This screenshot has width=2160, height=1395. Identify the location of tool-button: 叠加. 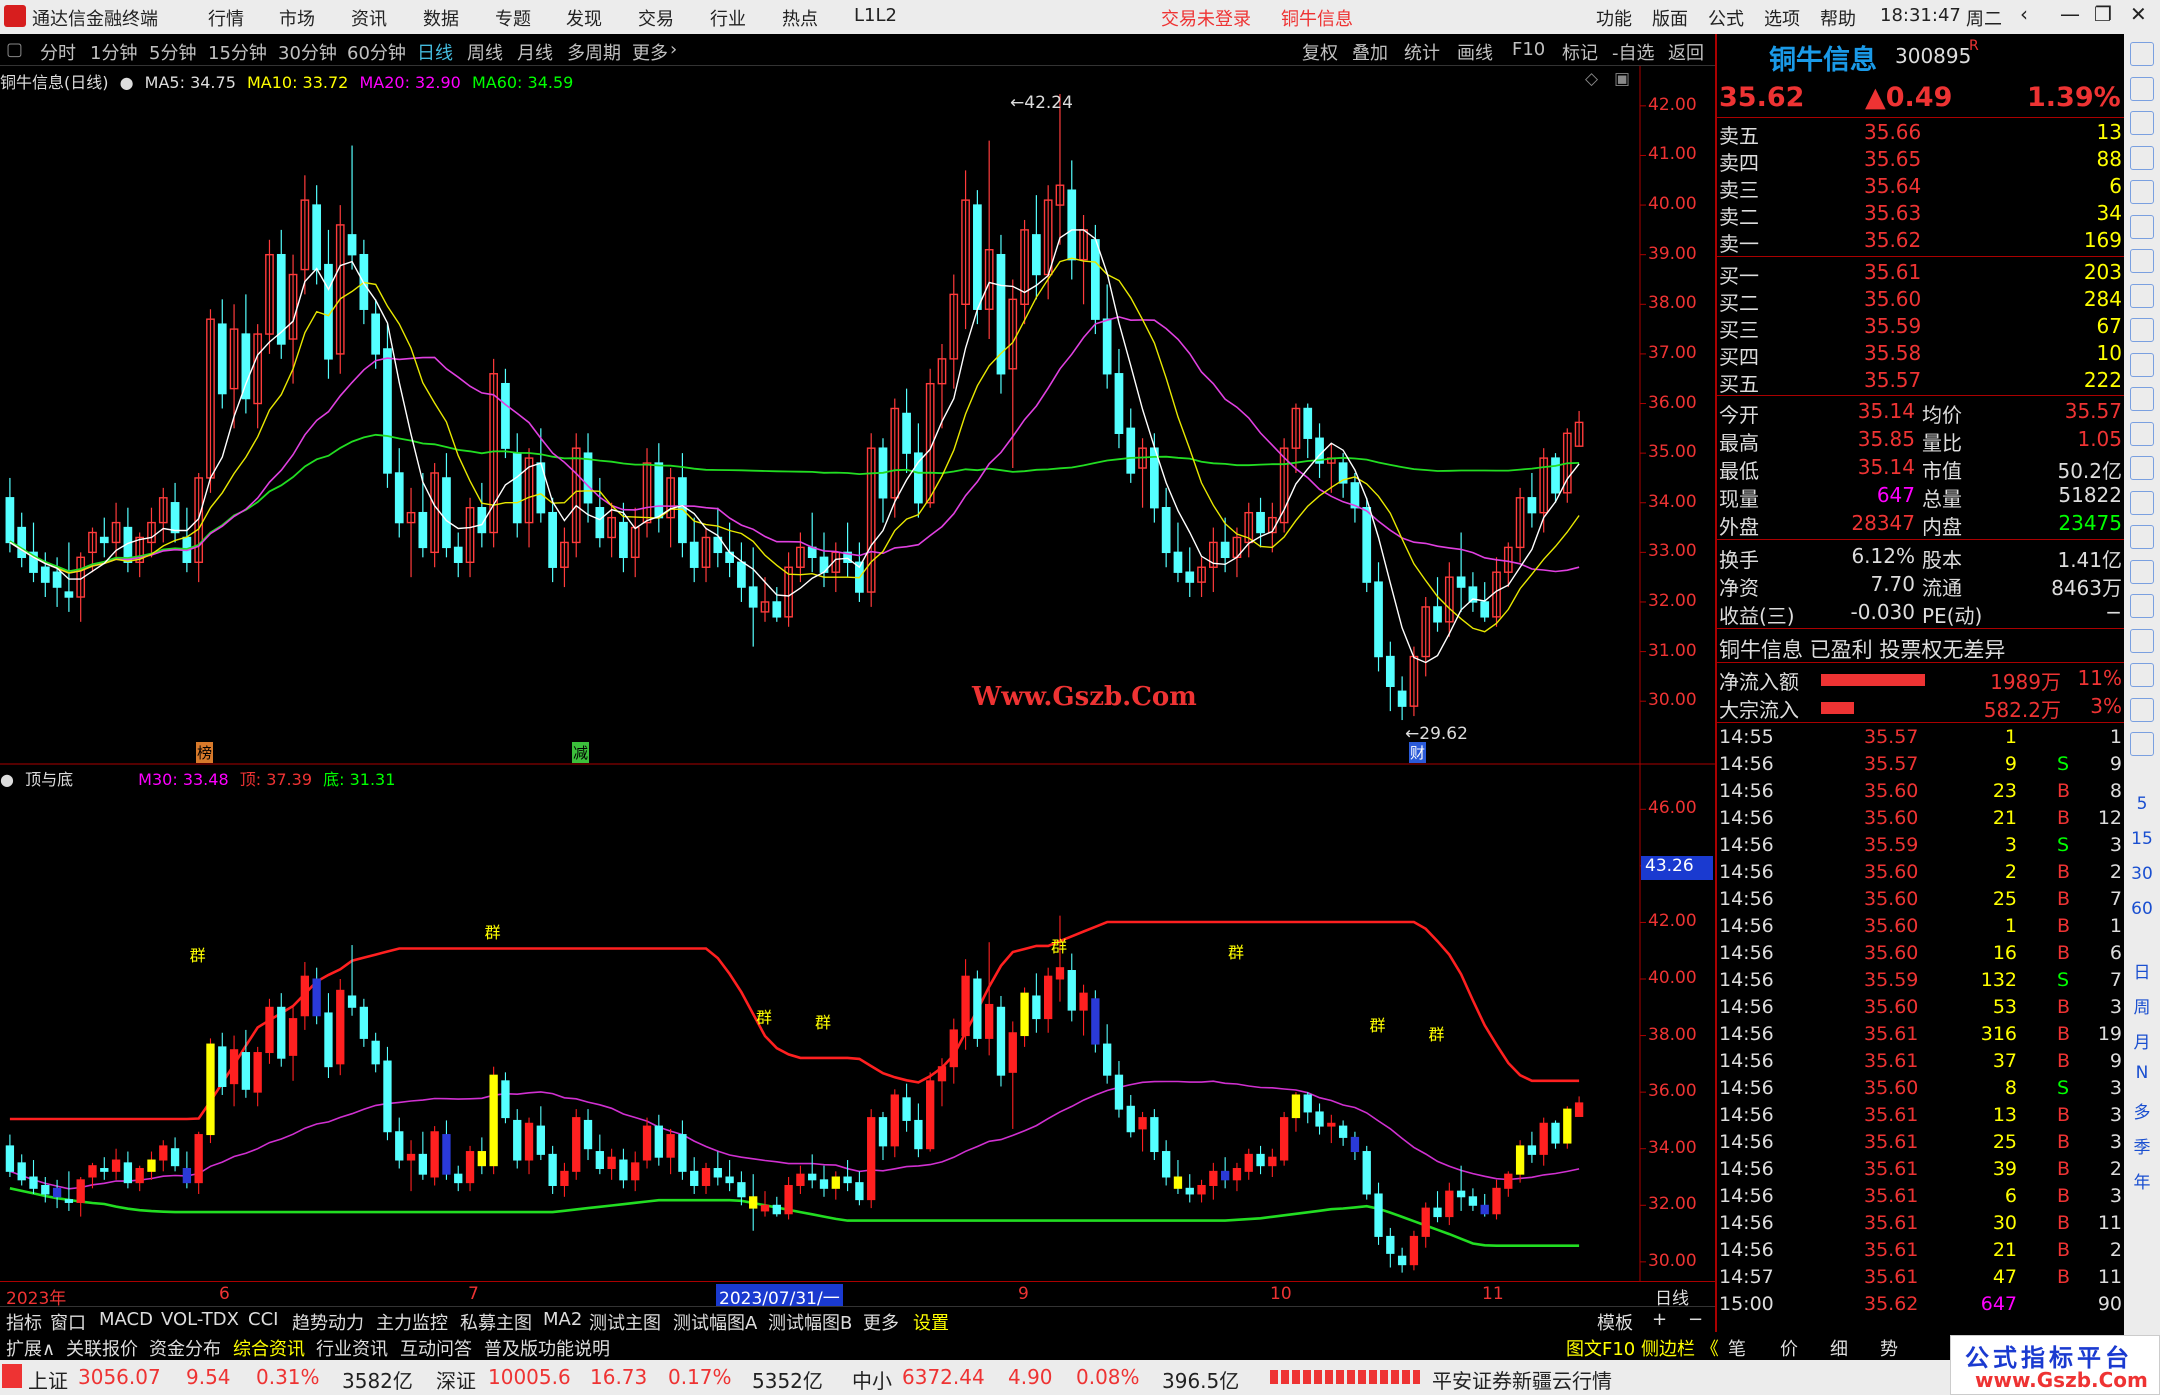
(1370, 52).